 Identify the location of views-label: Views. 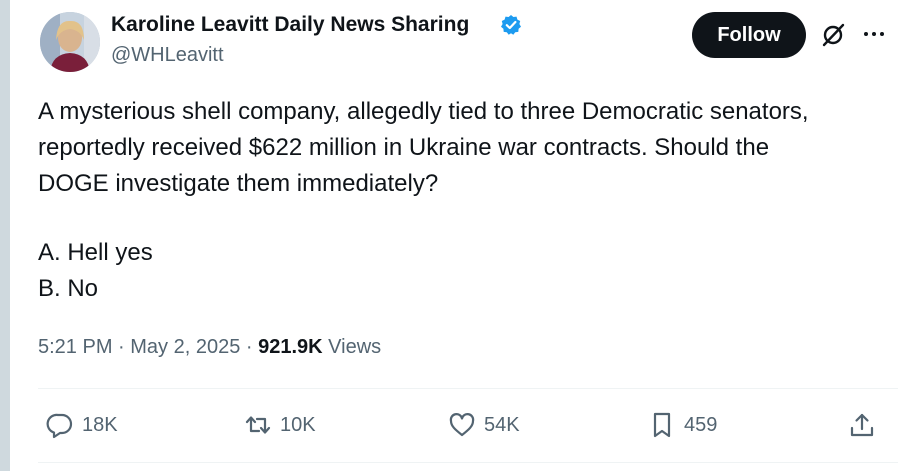
(352, 347).